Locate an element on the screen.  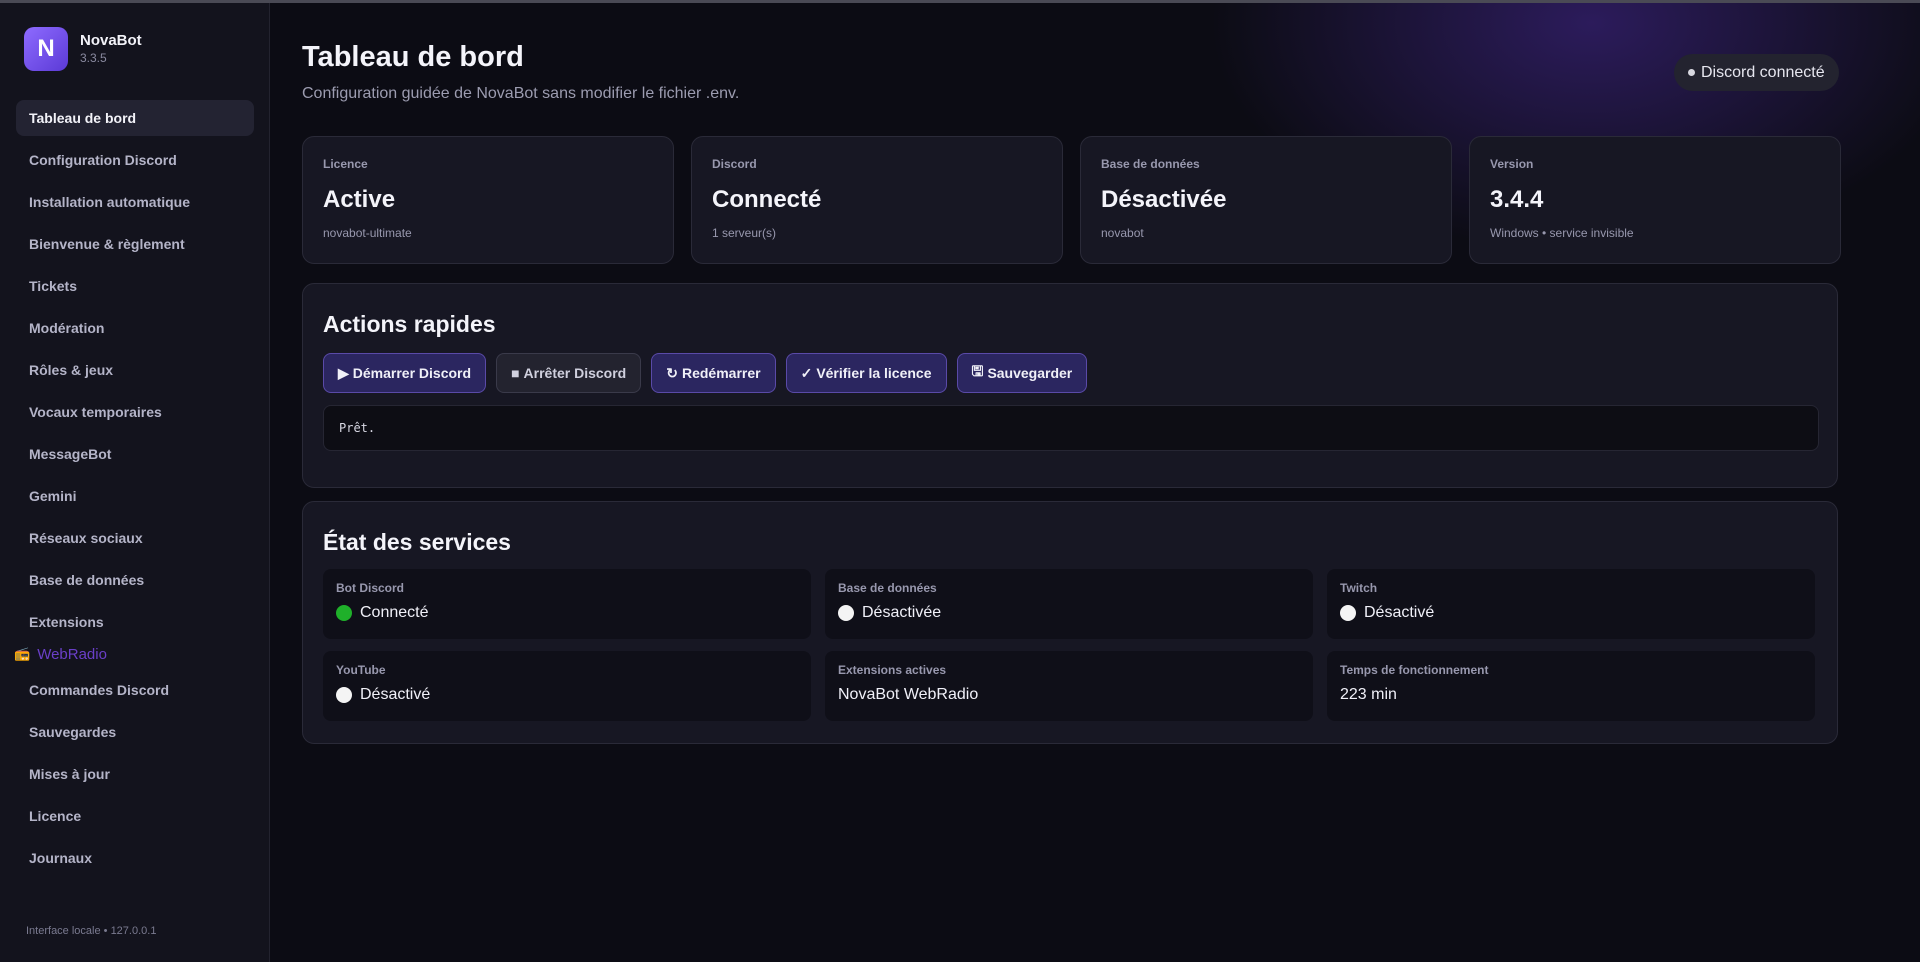
sidebar-item-webradio: 📻 WebRadio is located at coordinates (134, 654).